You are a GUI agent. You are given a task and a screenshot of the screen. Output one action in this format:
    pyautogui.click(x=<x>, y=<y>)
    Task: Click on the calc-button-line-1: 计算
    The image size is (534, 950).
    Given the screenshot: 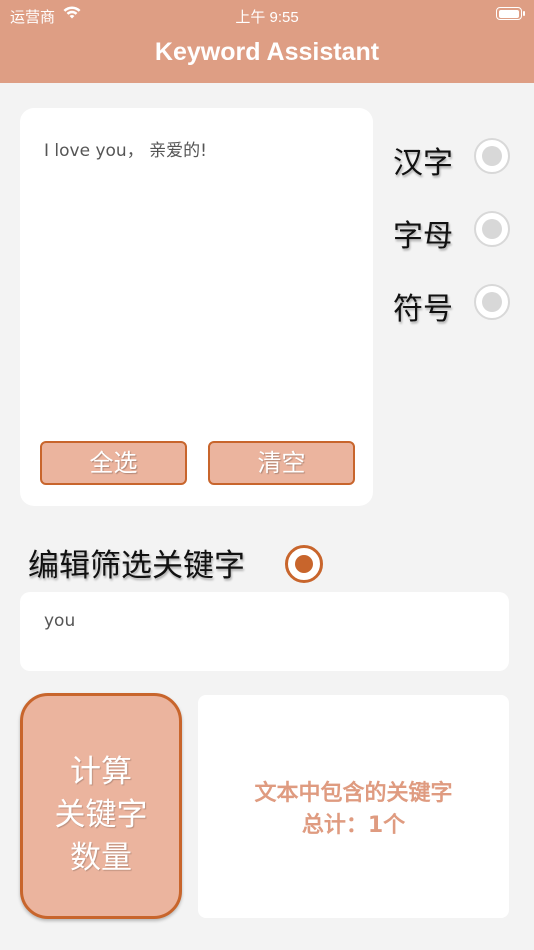 What is the action you would take?
    pyautogui.click(x=101, y=772)
    